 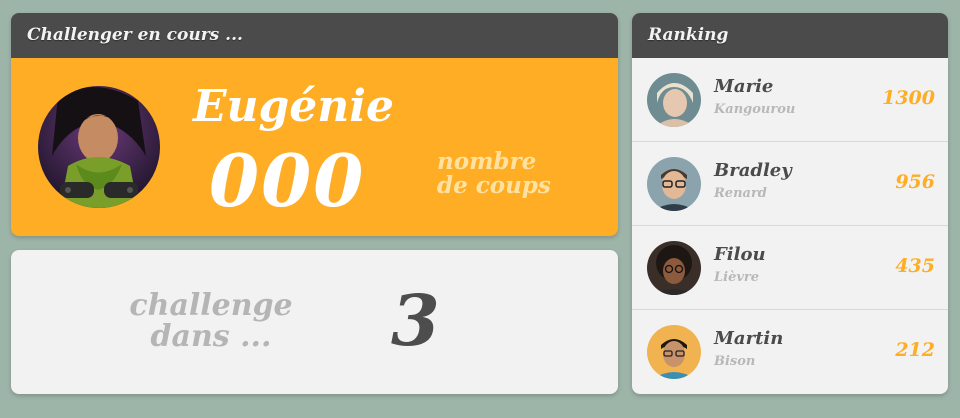 What do you see at coordinates (737, 277) in the screenshot?
I see `ranking-player-animal: Lièvre` at bounding box center [737, 277].